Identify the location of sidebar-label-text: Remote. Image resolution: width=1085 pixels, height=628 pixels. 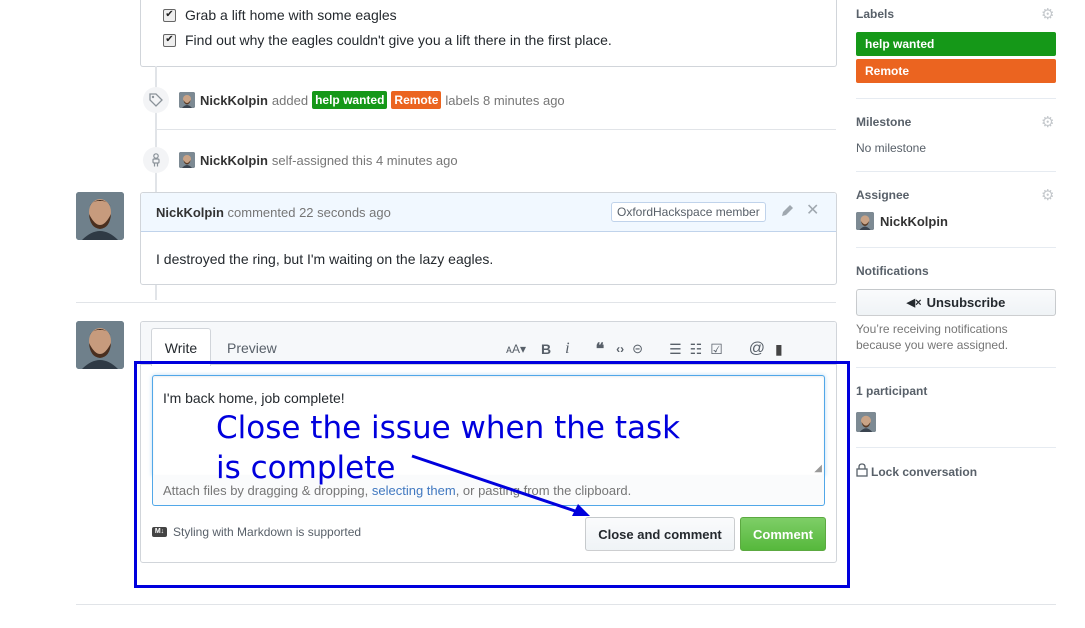
(887, 71).